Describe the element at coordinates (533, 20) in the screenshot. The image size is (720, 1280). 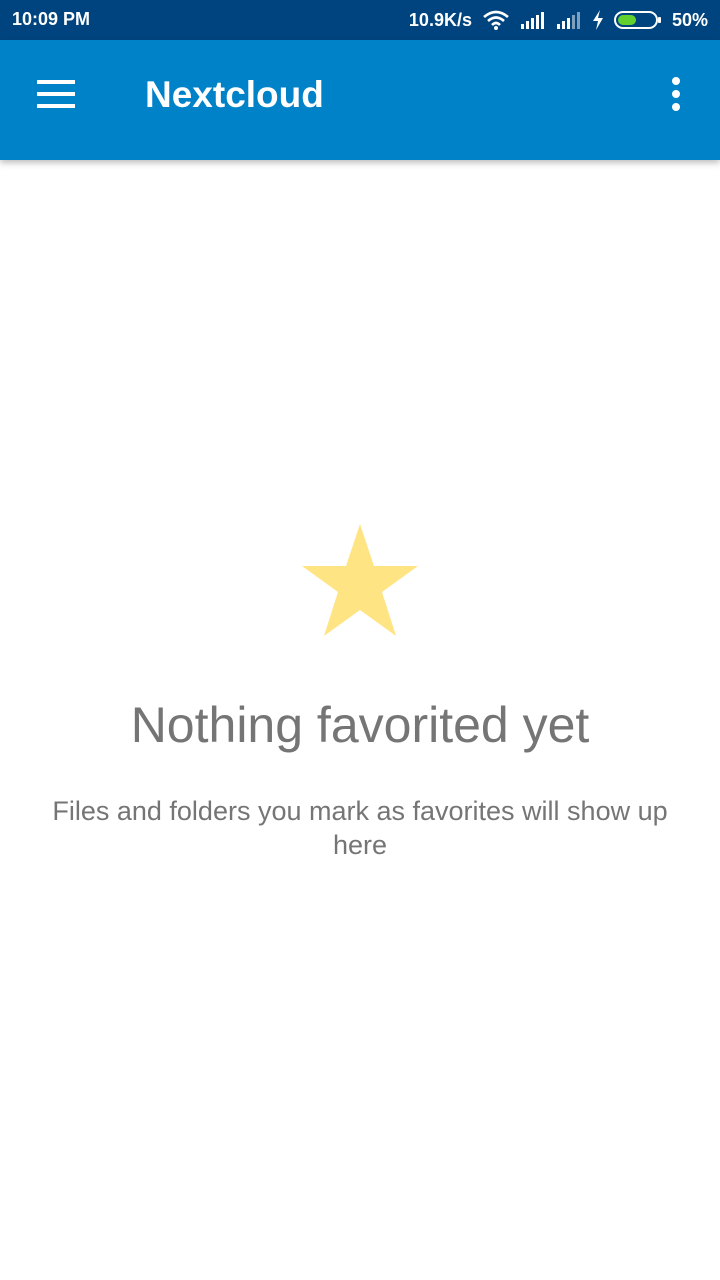
I see `signal-icon` at that location.